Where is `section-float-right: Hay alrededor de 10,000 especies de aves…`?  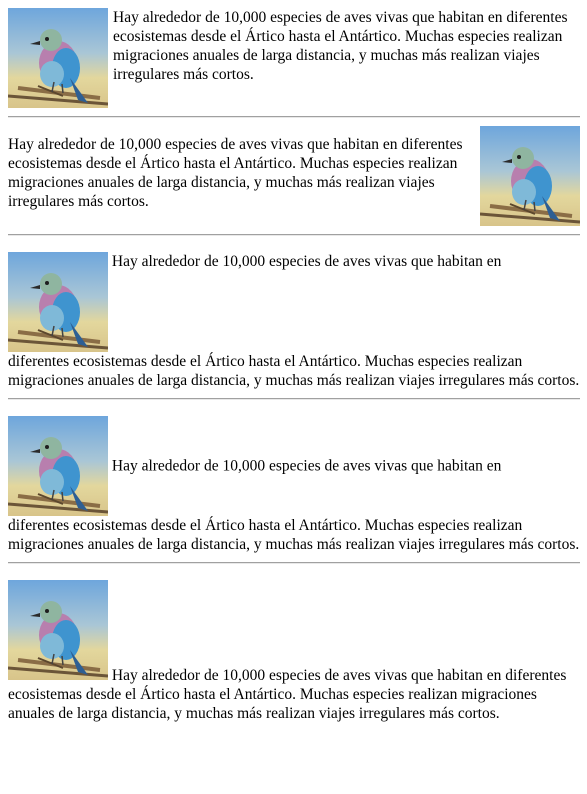
section-float-right: Hay alrededor de 10,000 especies de aves… is located at coordinates (294, 176).